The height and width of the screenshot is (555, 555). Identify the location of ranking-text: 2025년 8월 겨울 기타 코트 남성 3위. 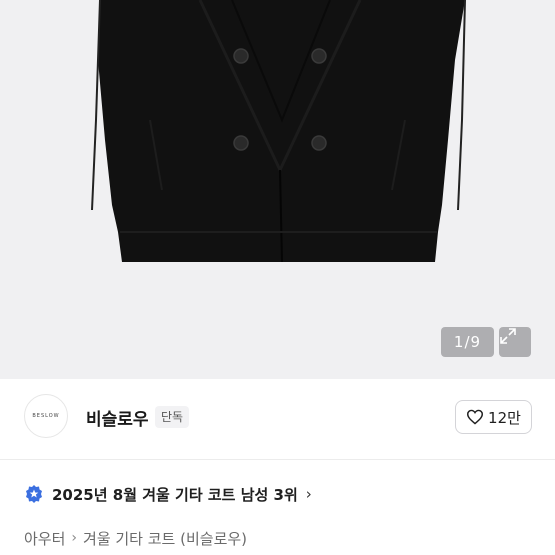
(175, 494).